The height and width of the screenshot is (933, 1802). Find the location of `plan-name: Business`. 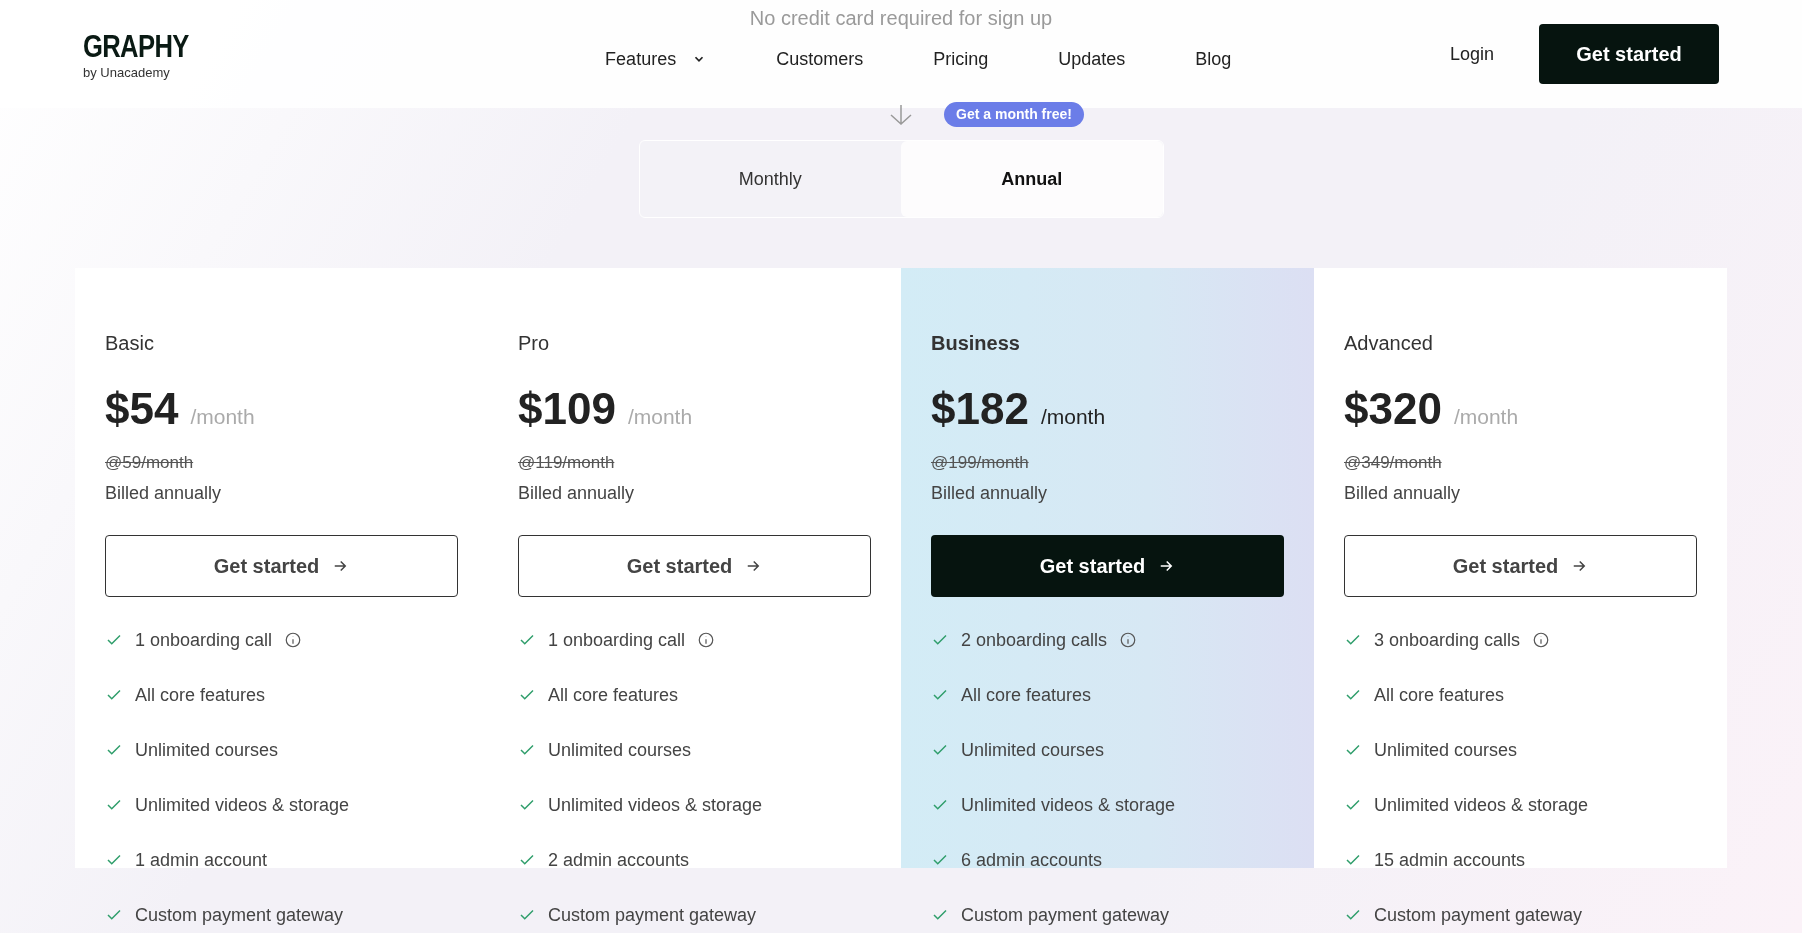

plan-name: Business is located at coordinates (976, 343).